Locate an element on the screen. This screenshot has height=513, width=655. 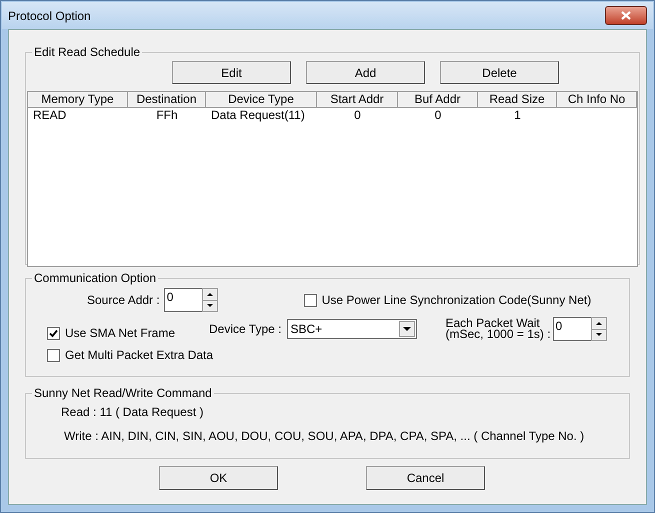
toolbar-button: Delete is located at coordinates (499, 72).